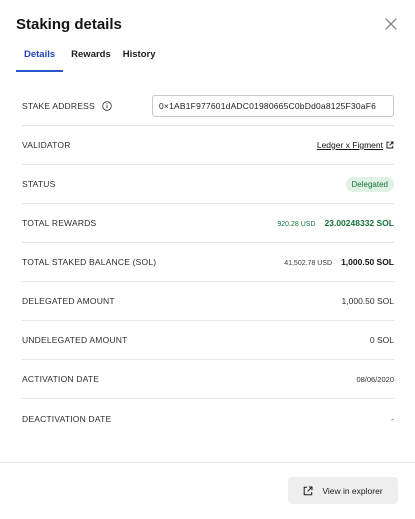 This screenshot has width=415, height=519. I want to click on dialog-header: Staking details, so click(208, 25).